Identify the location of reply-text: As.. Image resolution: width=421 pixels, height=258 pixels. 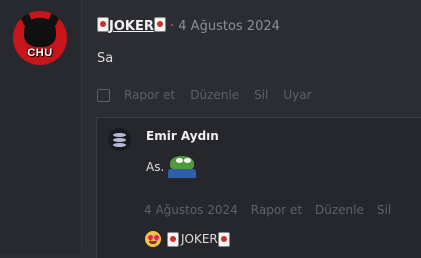
(155, 167).